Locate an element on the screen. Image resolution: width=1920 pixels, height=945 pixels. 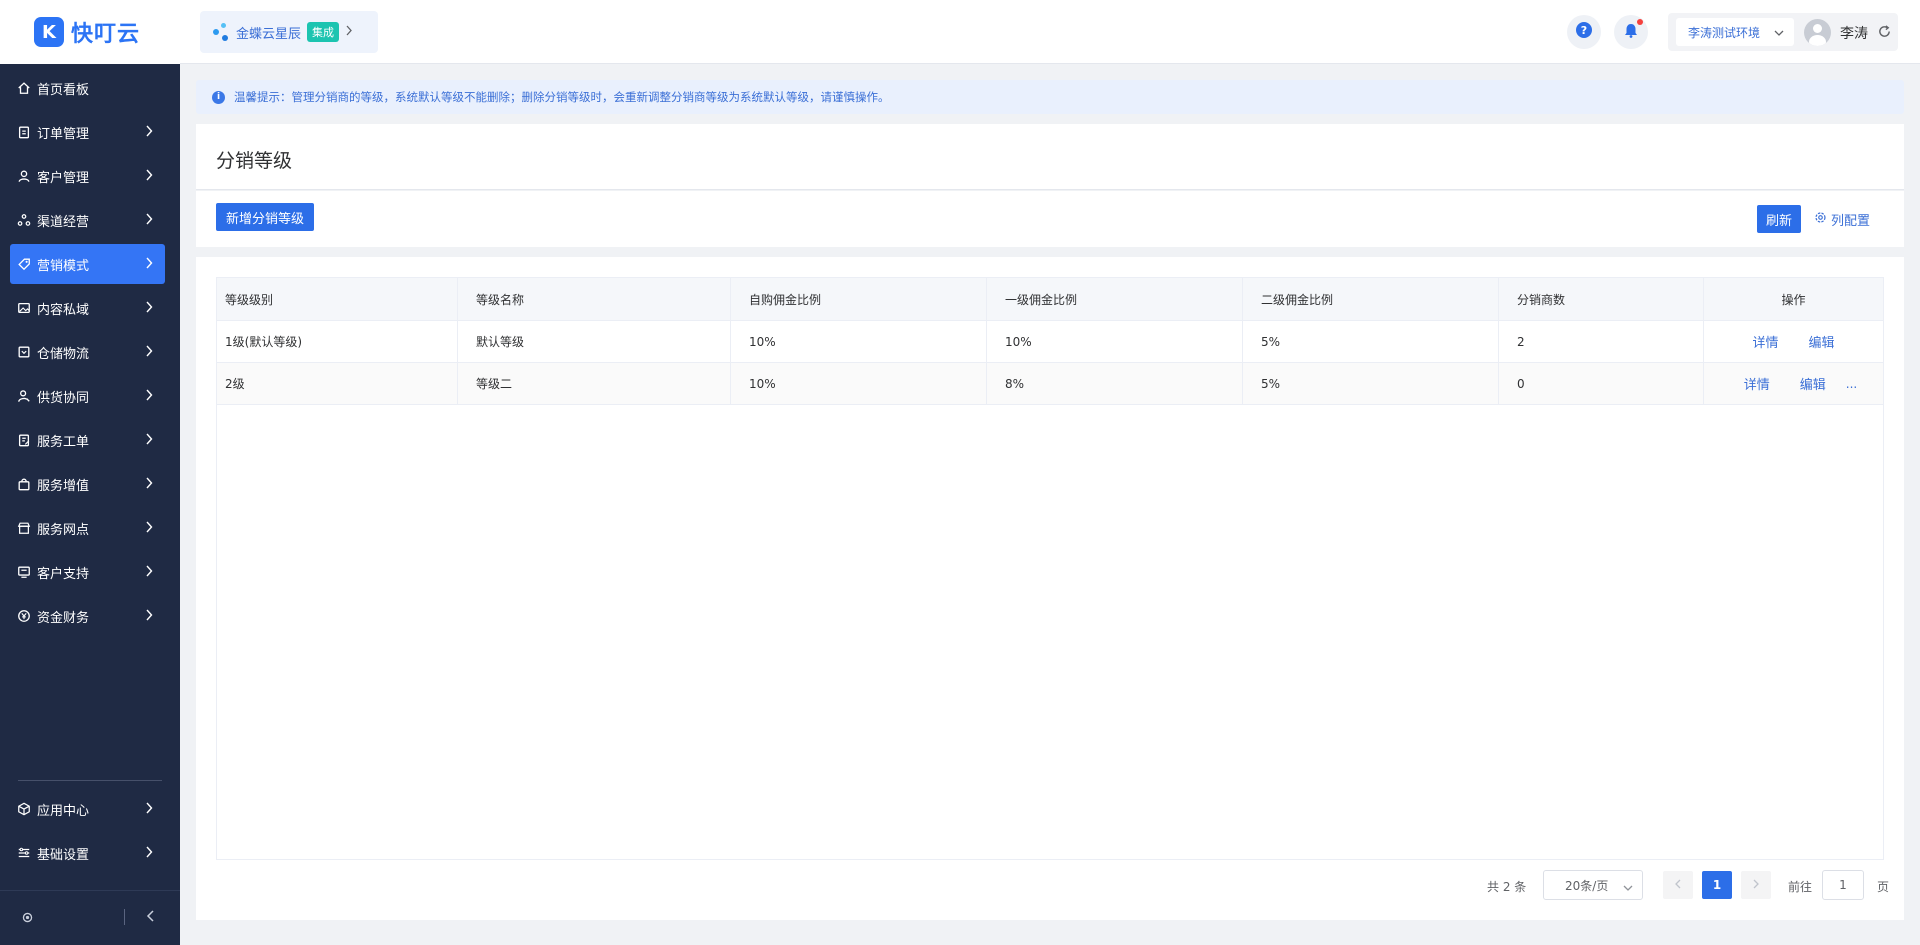
sidebar-item-customers: 客户管理 is located at coordinates (87, 176).